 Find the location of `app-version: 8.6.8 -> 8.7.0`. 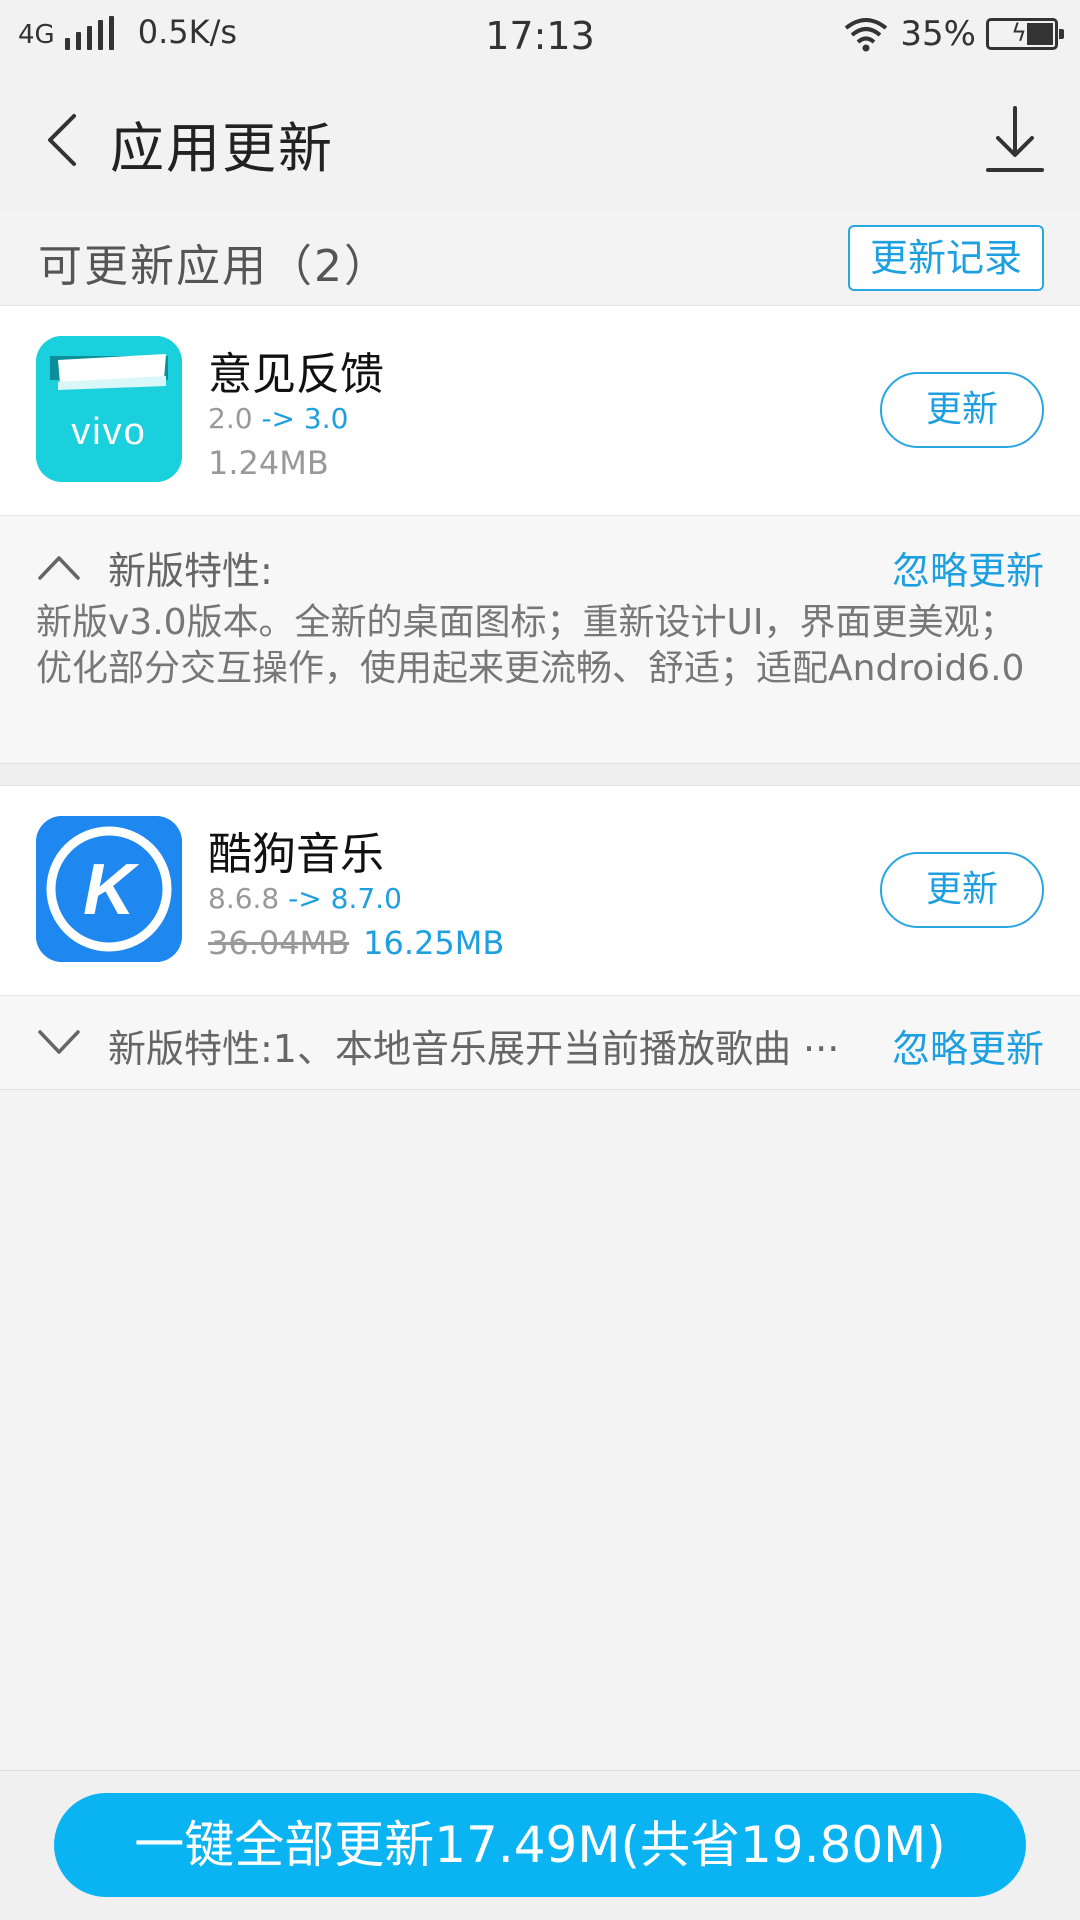

app-version: 8.6.8 -> 8.7.0 is located at coordinates (305, 898).